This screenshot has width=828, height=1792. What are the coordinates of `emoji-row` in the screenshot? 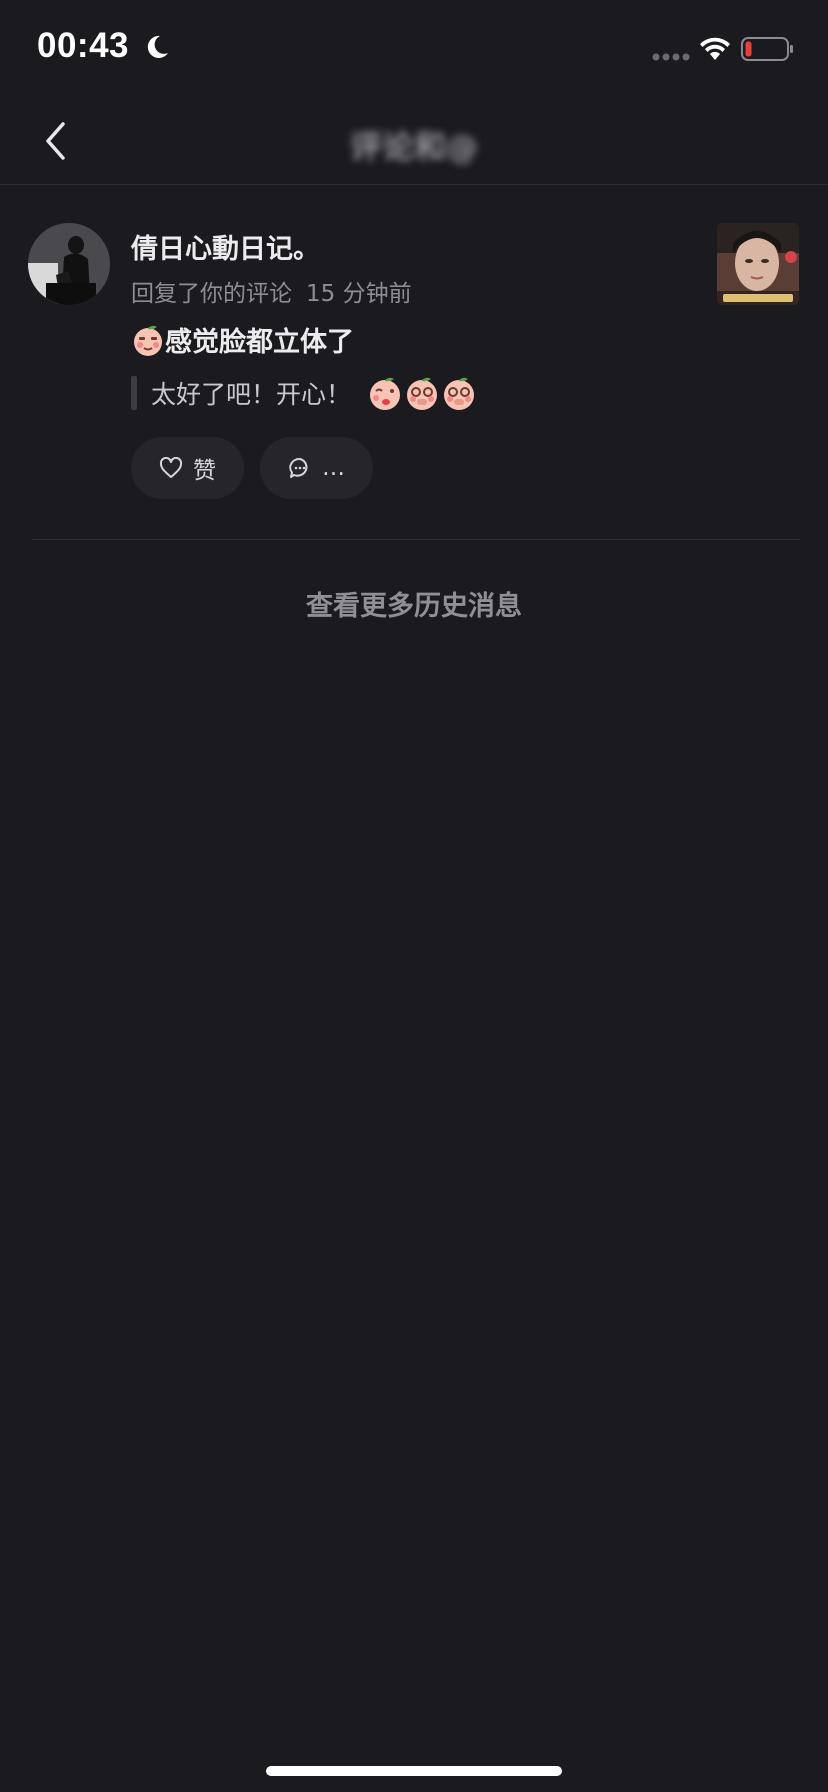 It's located at (422, 393).